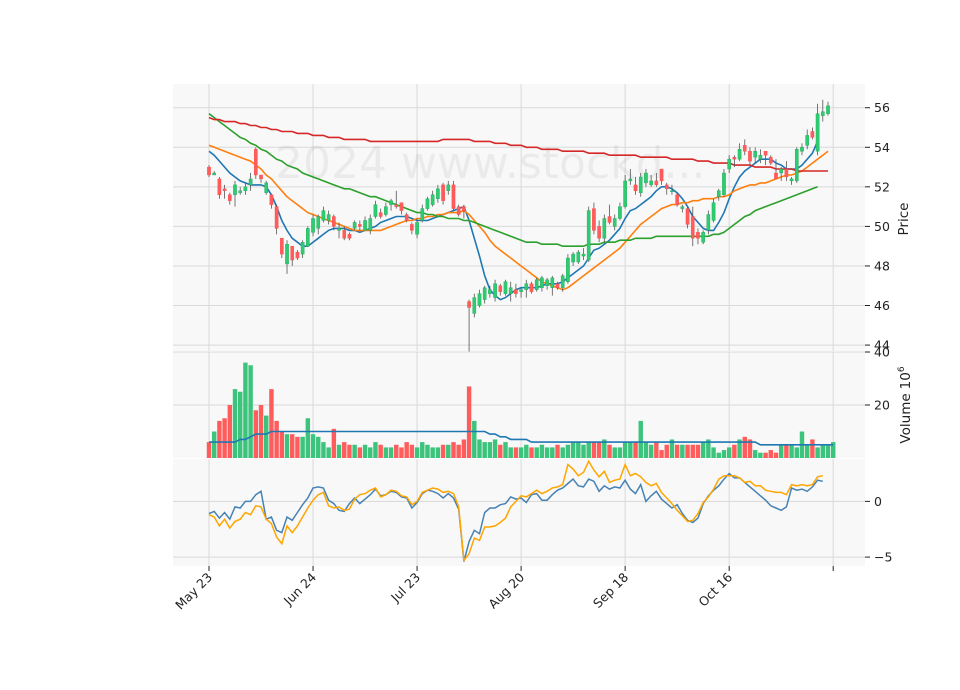  What do you see at coordinates (193, 591) in the screenshot?
I see `date-tick-label: May 23` at bounding box center [193, 591].